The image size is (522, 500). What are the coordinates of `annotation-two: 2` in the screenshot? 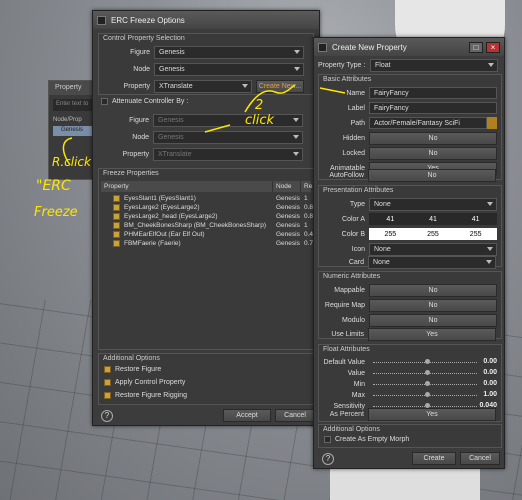 It's located at (259, 105).